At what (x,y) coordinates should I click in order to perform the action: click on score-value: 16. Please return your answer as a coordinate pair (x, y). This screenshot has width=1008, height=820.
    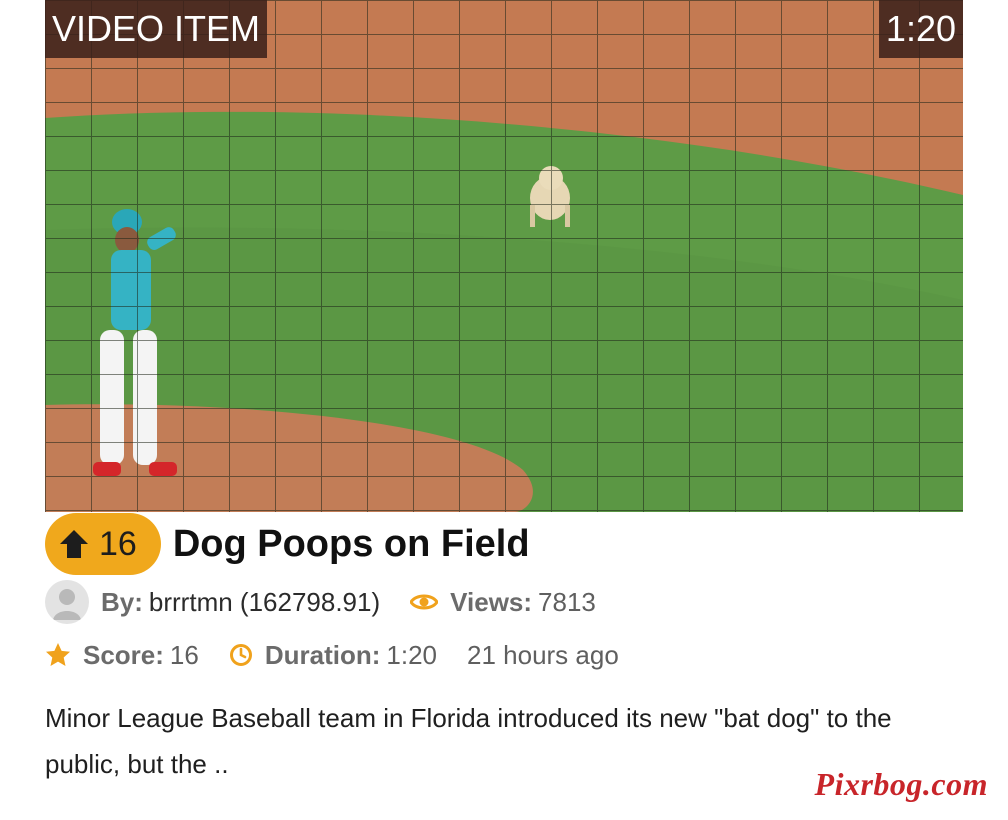
    Looking at the image, I should click on (184, 654).